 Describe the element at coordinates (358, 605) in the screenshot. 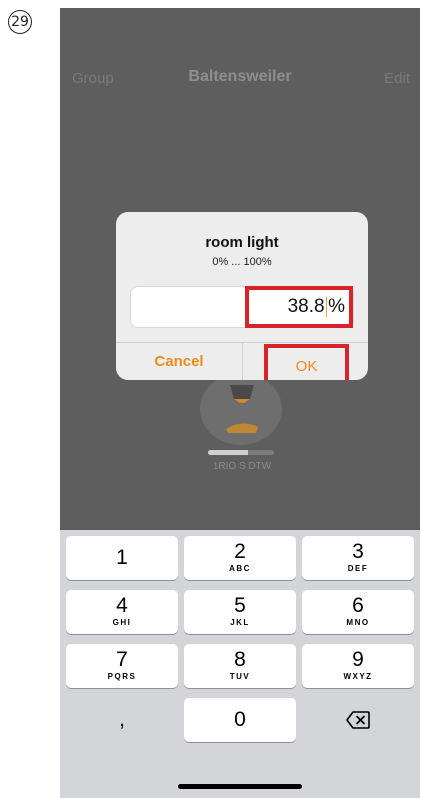

I see `key-digit: 6` at that location.